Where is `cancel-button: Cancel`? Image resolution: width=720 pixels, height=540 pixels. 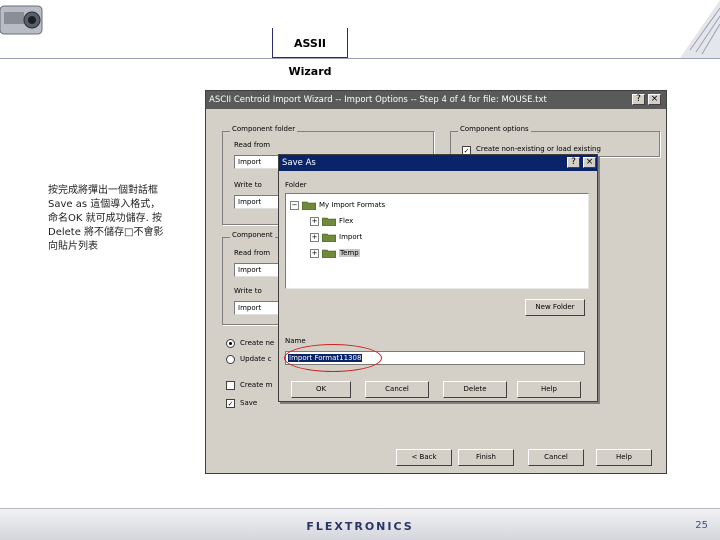 cancel-button: Cancel is located at coordinates (556, 457).